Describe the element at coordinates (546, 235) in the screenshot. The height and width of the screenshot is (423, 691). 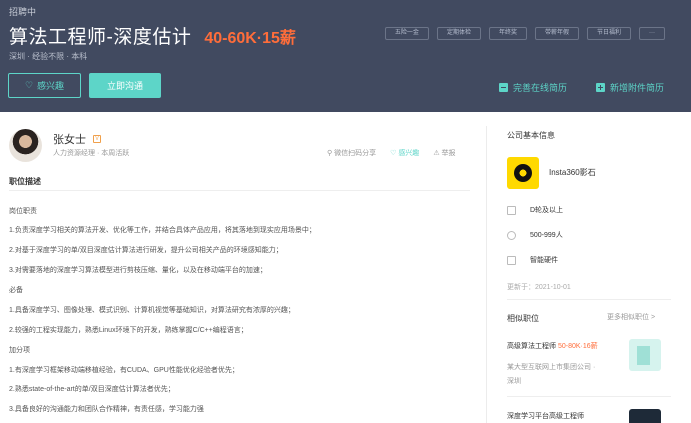
I see `company-size: 500-999人` at that location.